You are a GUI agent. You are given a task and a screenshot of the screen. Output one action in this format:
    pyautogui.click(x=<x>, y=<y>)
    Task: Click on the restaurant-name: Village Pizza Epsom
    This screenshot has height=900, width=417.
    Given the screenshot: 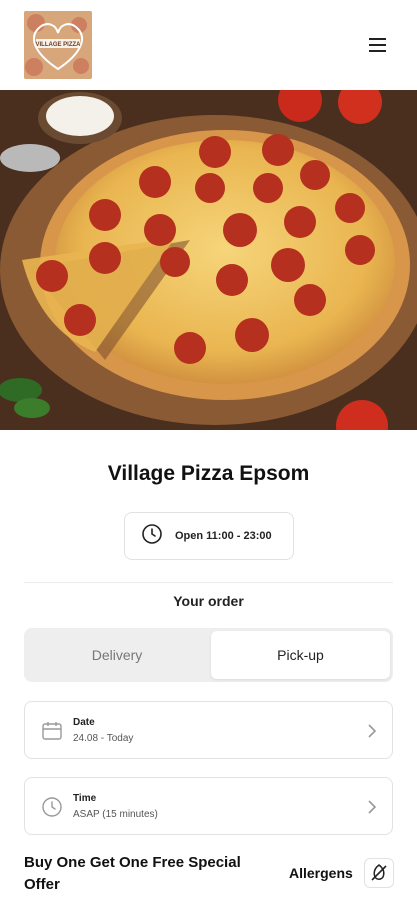 What is the action you would take?
    pyautogui.click(x=208, y=473)
    